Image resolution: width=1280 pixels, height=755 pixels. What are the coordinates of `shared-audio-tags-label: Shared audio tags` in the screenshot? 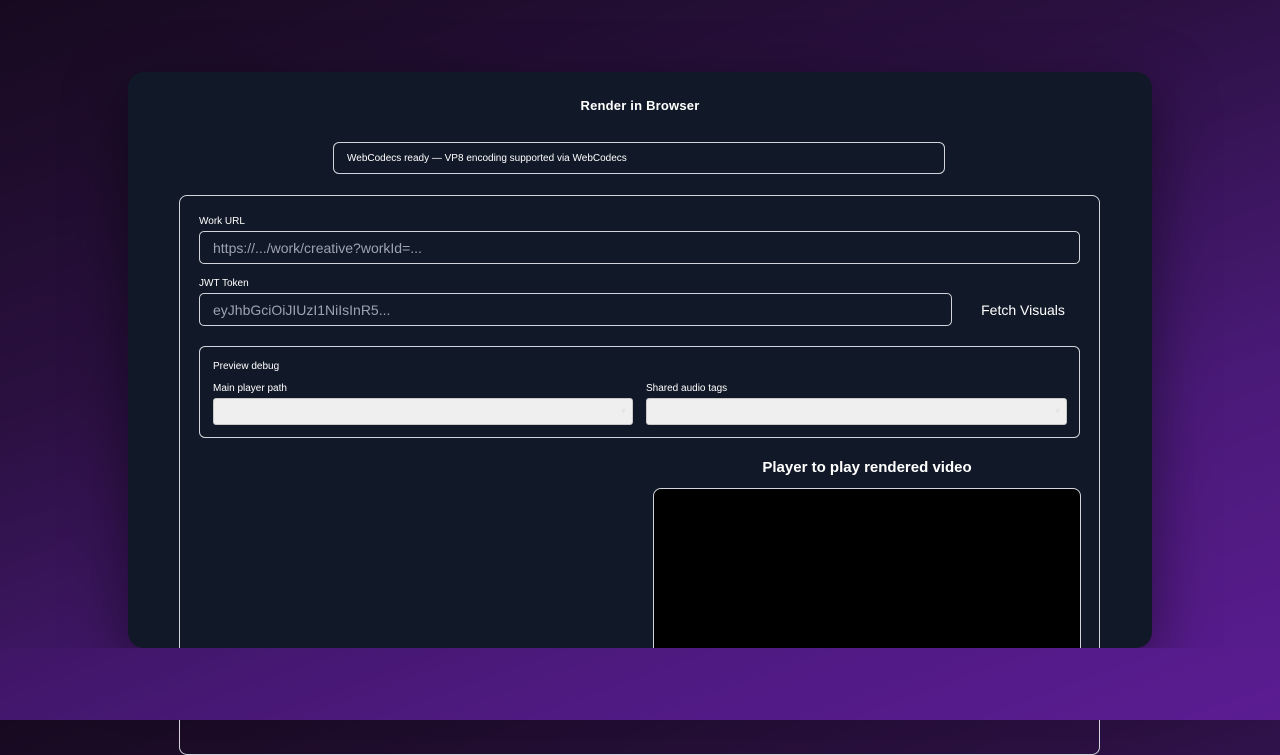 It's located at (687, 388).